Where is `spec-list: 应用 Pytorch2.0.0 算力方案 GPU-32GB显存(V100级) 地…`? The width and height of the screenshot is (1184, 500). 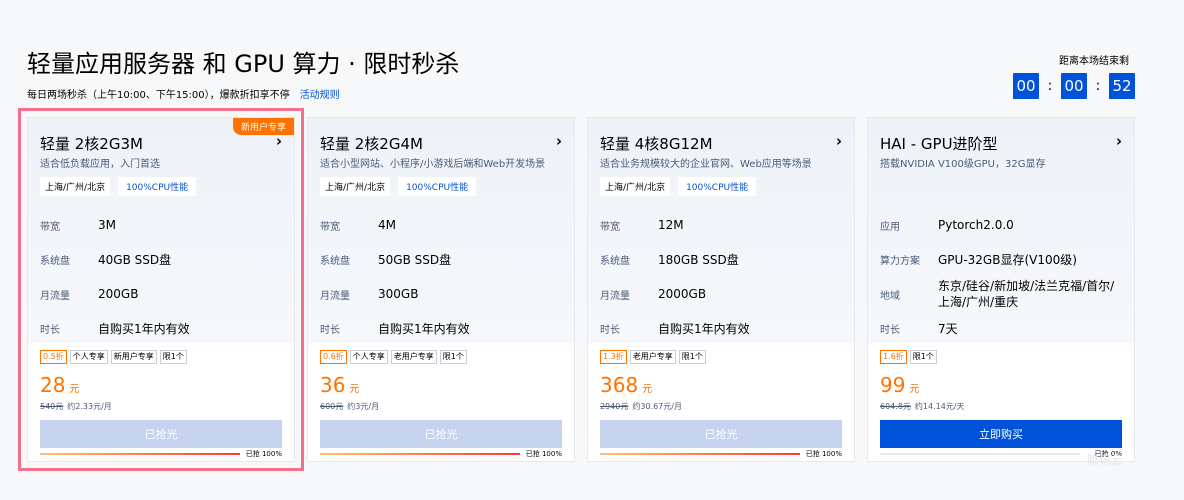
spec-list: 应用 Pytorch2.0.0 算力方案 GPU-32GB显存(V100级) 地… is located at coordinates (1000, 277).